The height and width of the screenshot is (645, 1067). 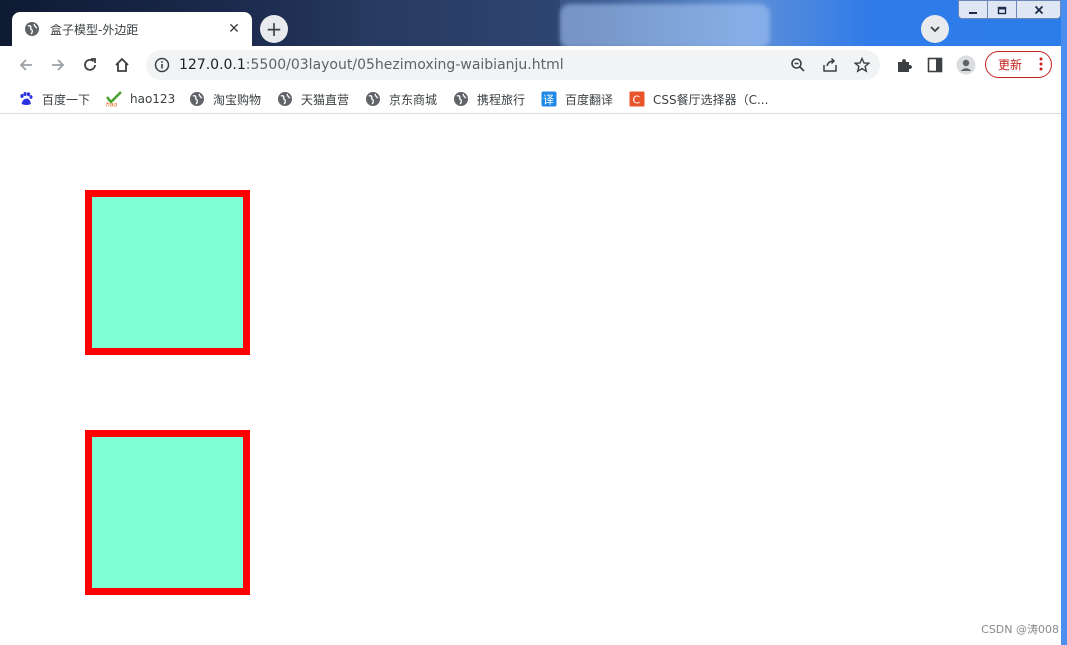 I want to click on bookmark-tmall: 天猫直营, so click(x=313, y=99).